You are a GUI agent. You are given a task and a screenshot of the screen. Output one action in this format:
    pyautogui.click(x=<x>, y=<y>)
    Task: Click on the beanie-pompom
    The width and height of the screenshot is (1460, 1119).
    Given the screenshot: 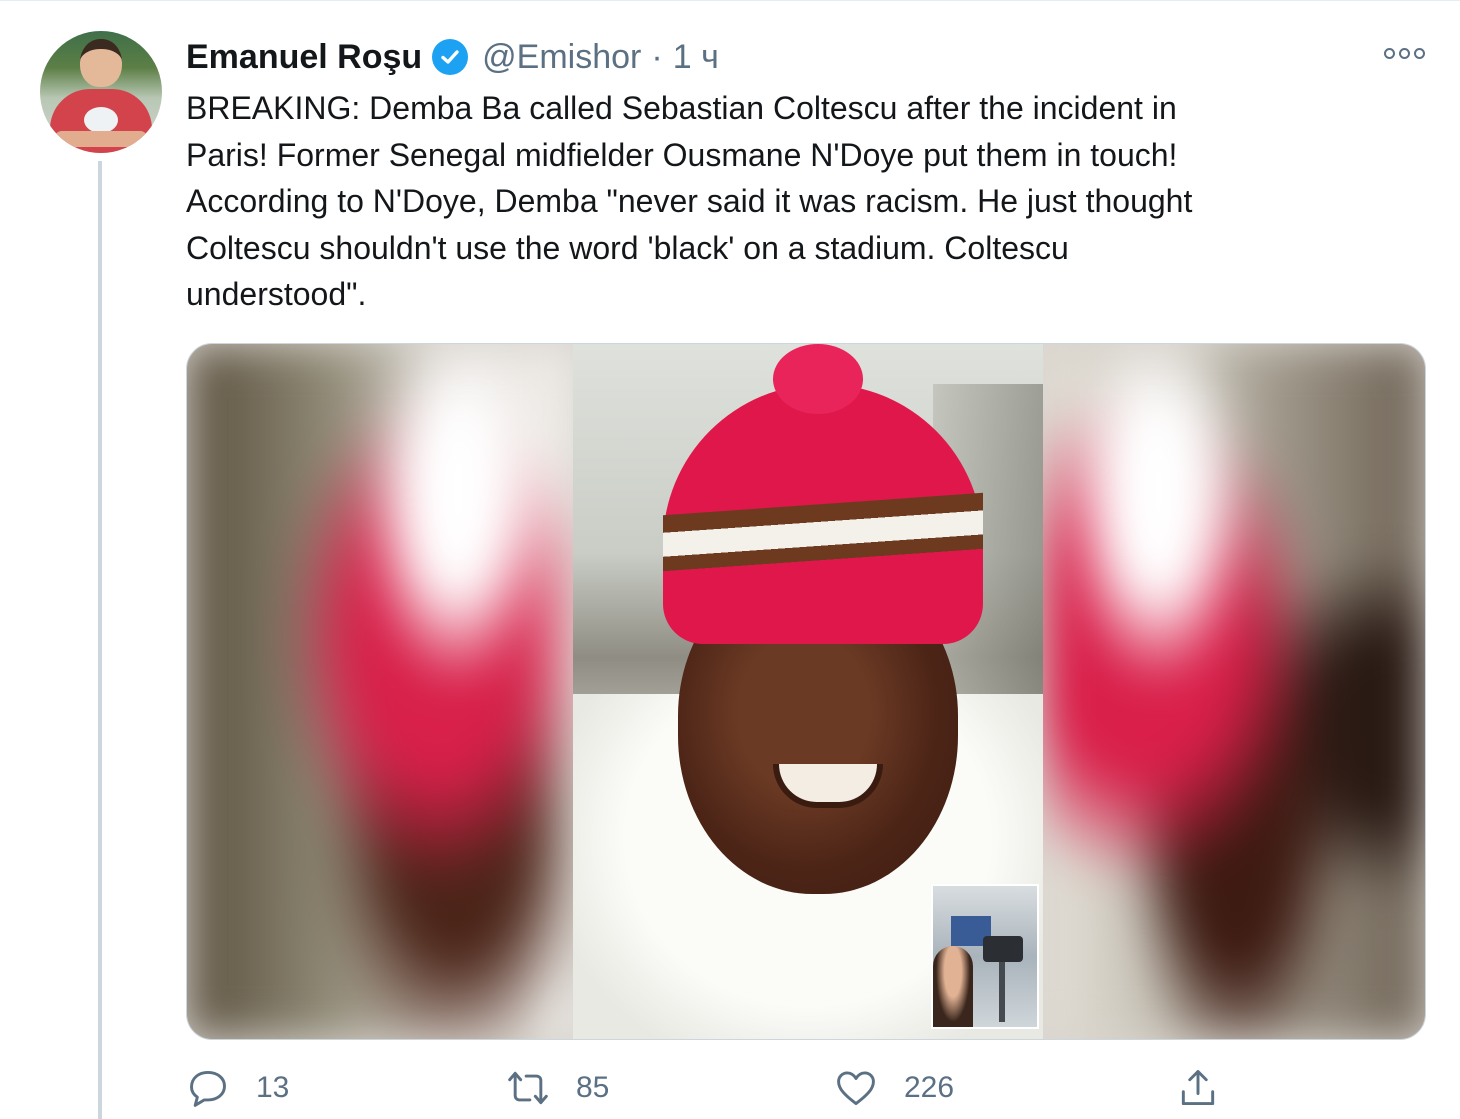 What is the action you would take?
    pyautogui.click(x=818, y=379)
    